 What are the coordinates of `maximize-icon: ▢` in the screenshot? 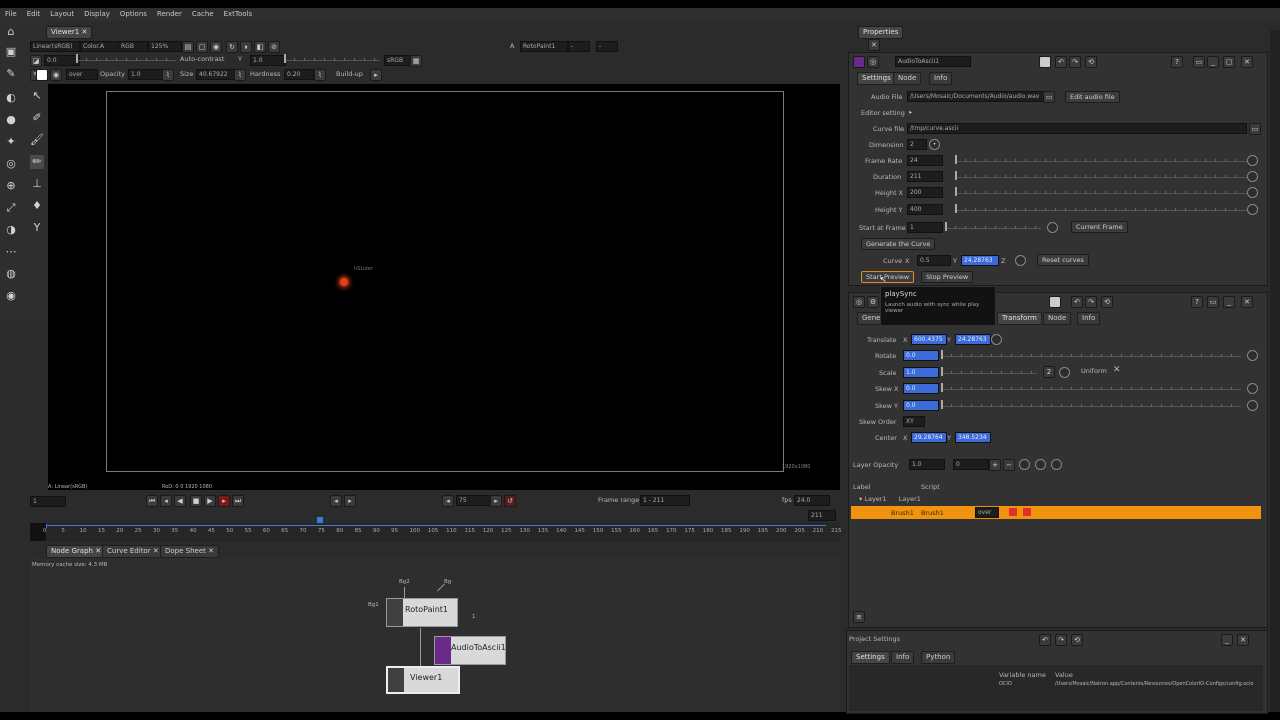 It's located at (1229, 62).